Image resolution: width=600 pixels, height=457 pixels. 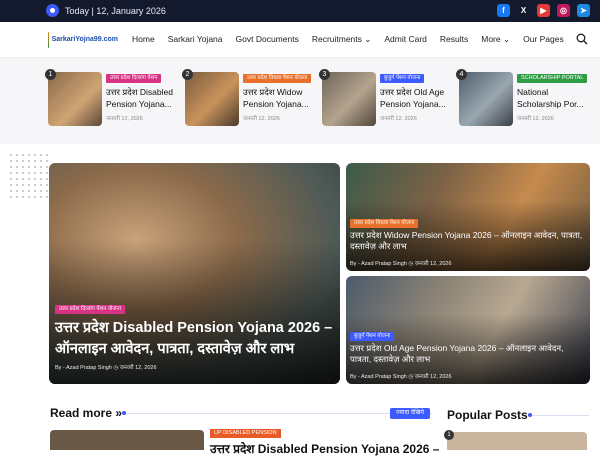 What do you see at coordinates (267, 39) in the screenshot?
I see `nav-item-govt-documents: Govt Documents` at bounding box center [267, 39].